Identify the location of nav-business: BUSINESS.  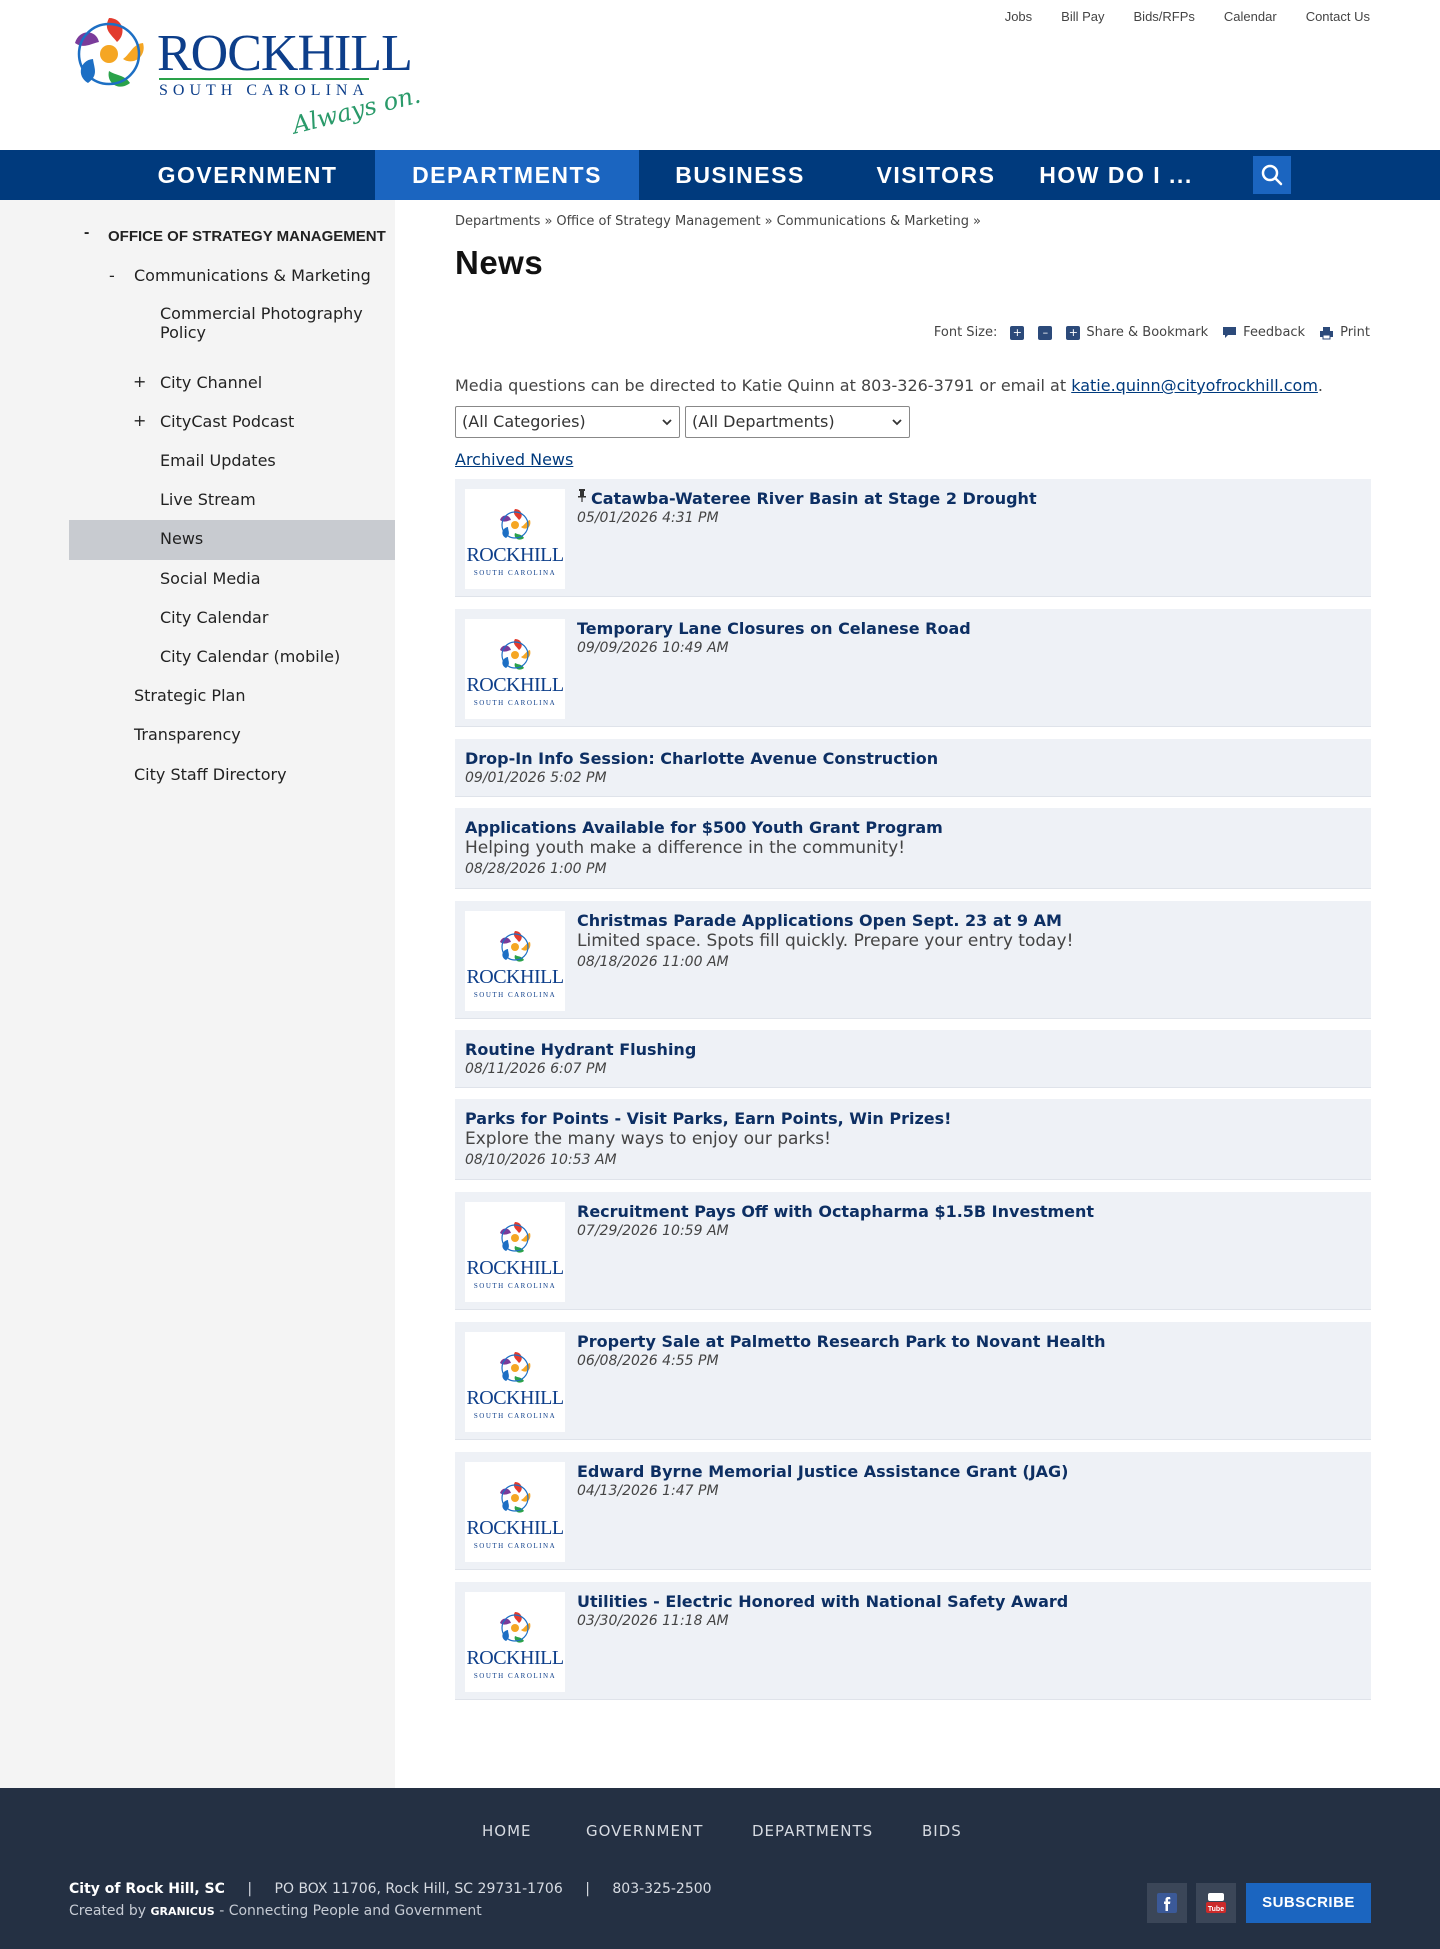
(740, 175).